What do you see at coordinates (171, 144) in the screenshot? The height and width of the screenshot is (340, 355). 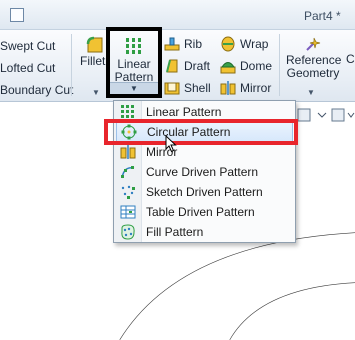 I see `mouse-cursor-icon` at bounding box center [171, 144].